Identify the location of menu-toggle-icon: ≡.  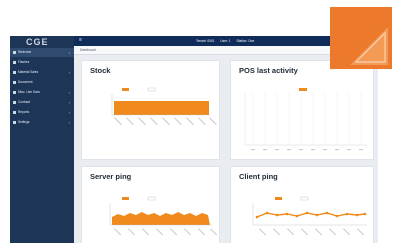
(80, 40).